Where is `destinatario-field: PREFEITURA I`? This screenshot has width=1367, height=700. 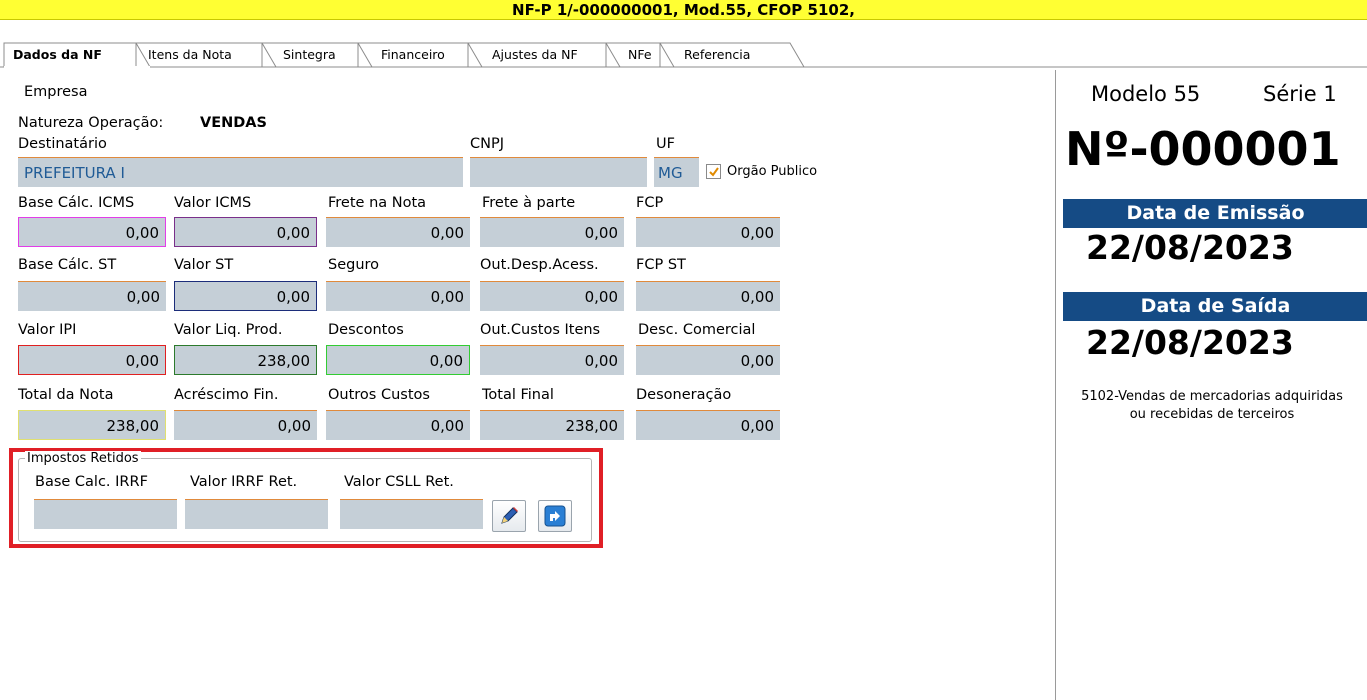 destinatario-field: PREFEITURA I is located at coordinates (240, 172).